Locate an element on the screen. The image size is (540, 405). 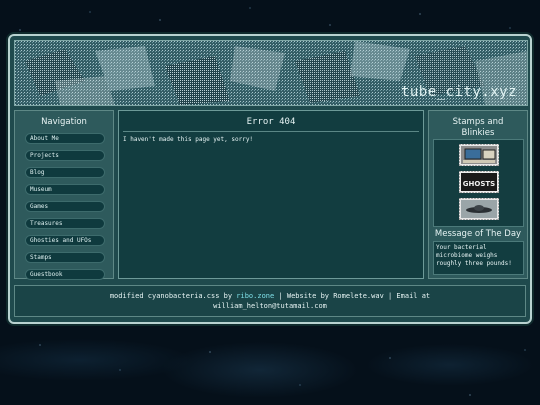
nav-item-blog: Blog is located at coordinates (65, 172).